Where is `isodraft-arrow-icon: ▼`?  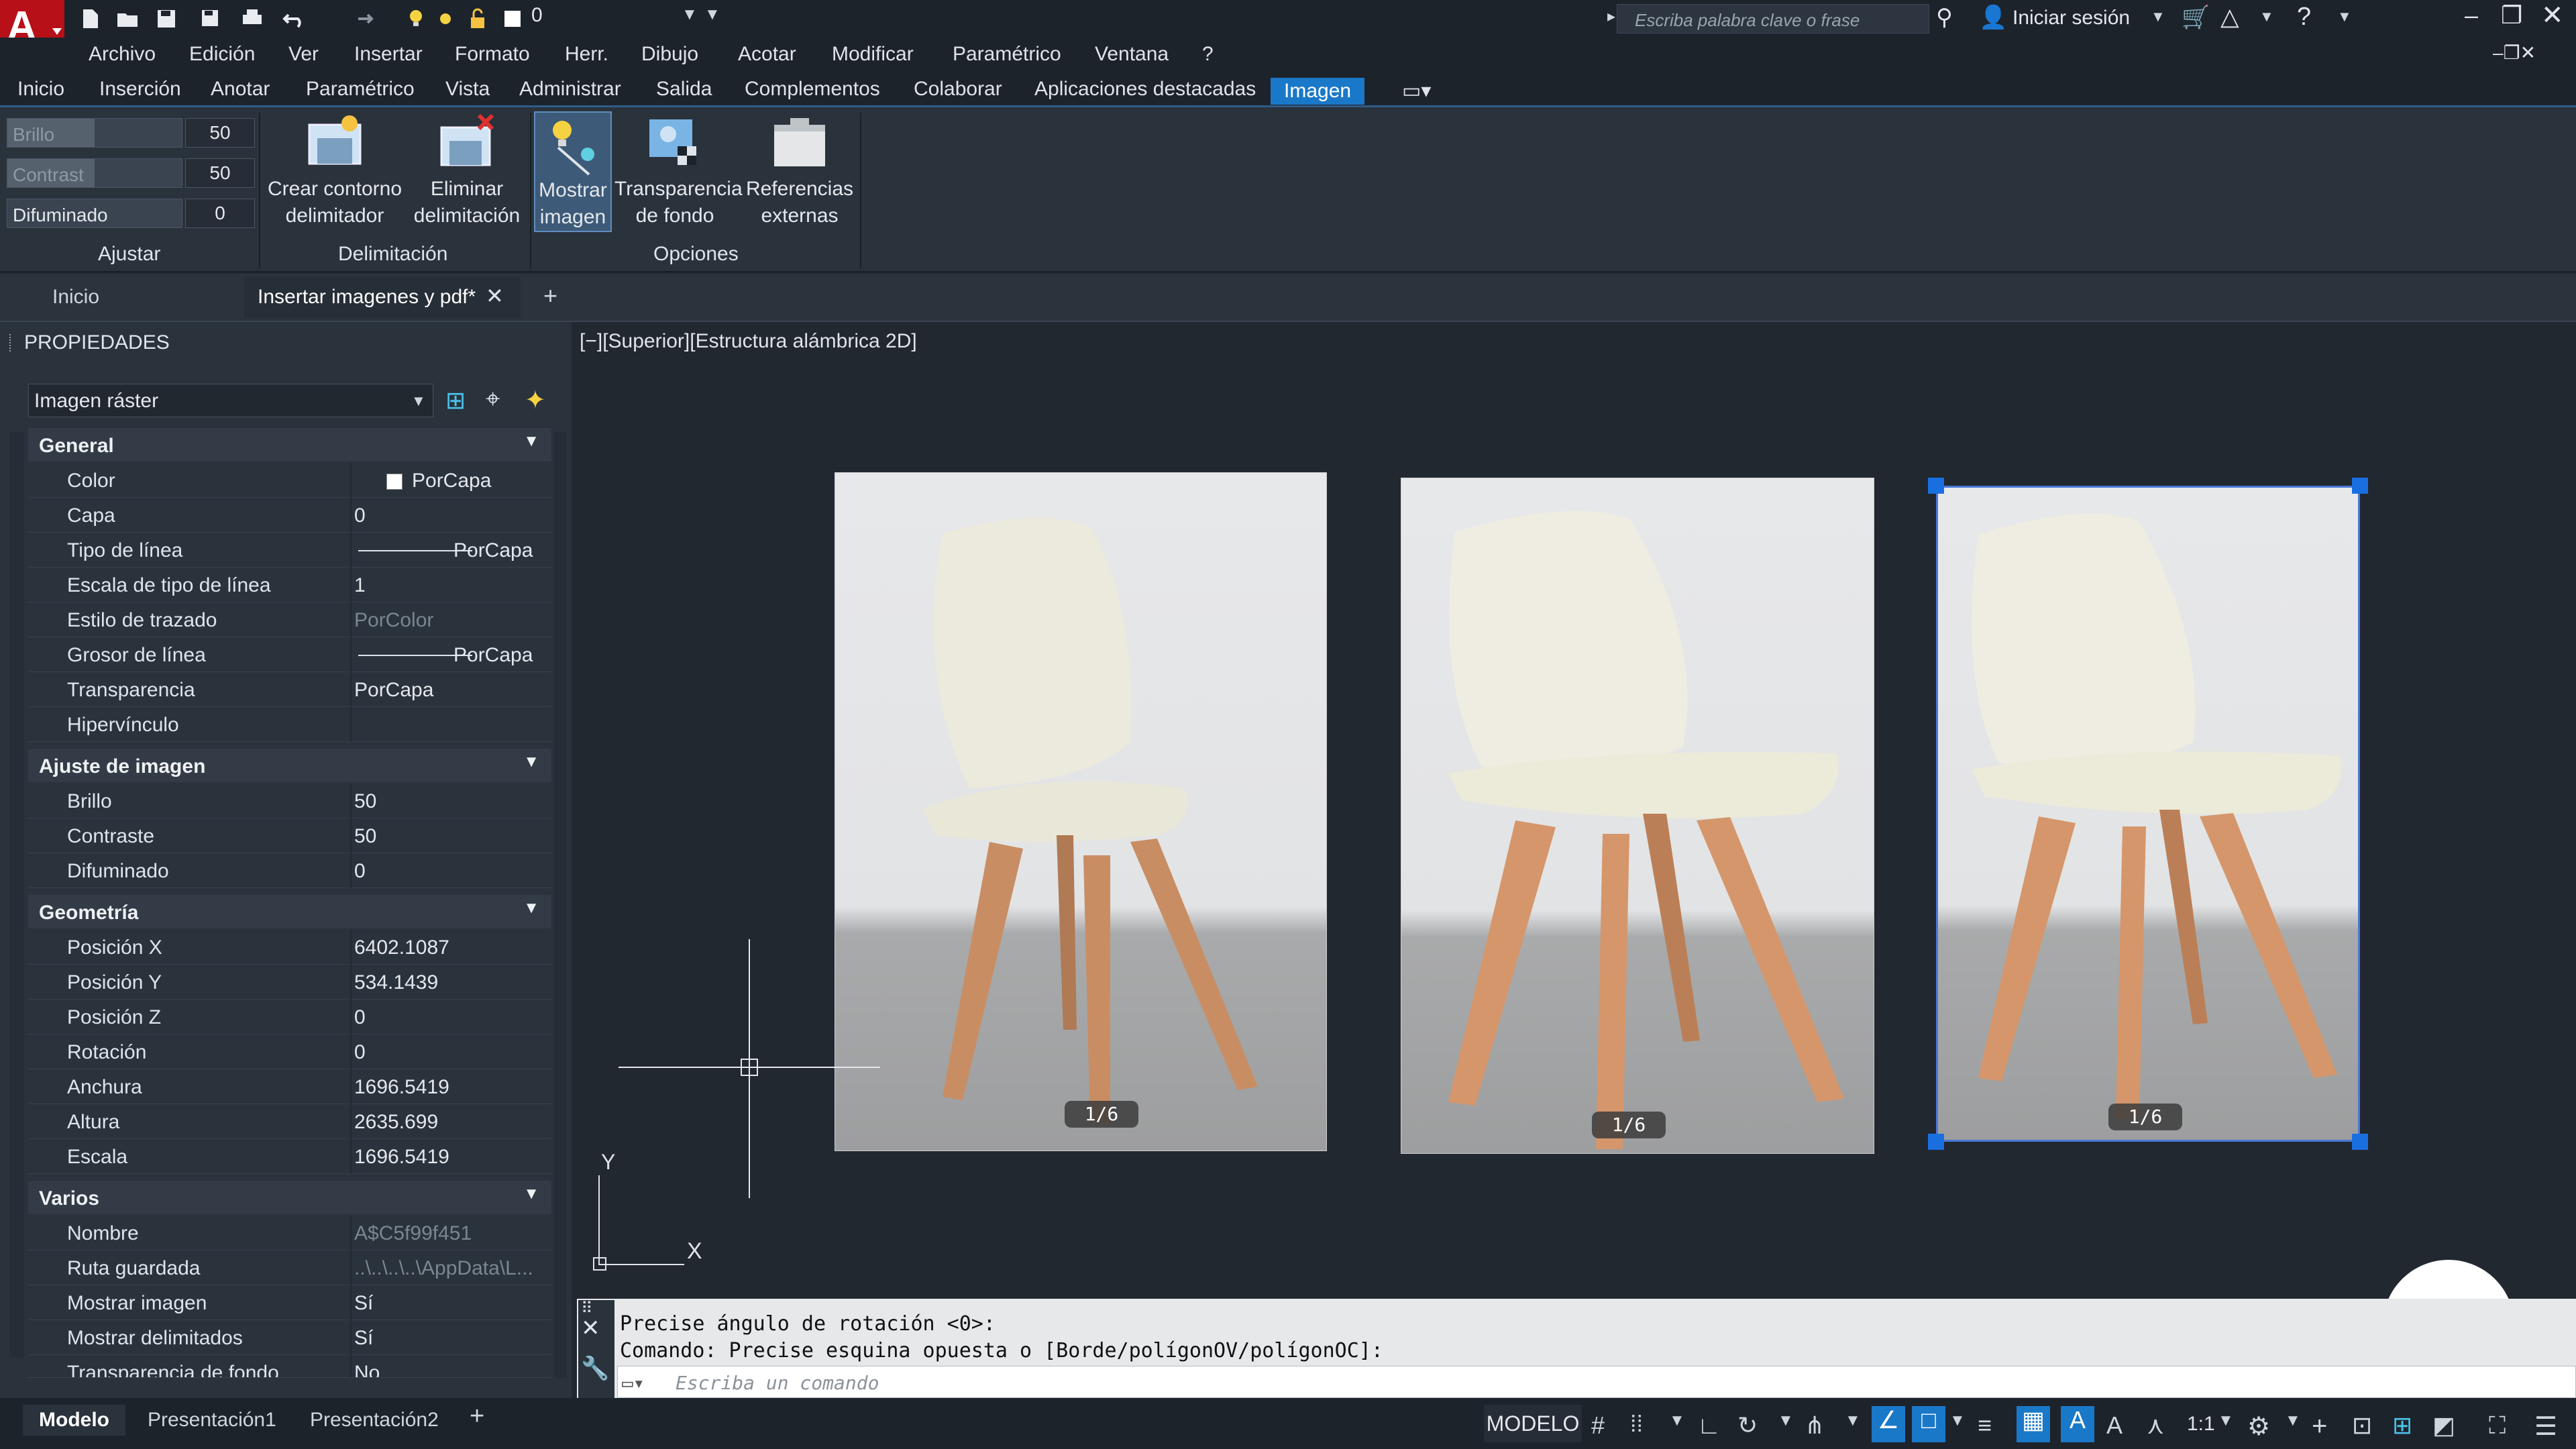 isodraft-arrow-icon: ▼ is located at coordinates (1858, 1424).